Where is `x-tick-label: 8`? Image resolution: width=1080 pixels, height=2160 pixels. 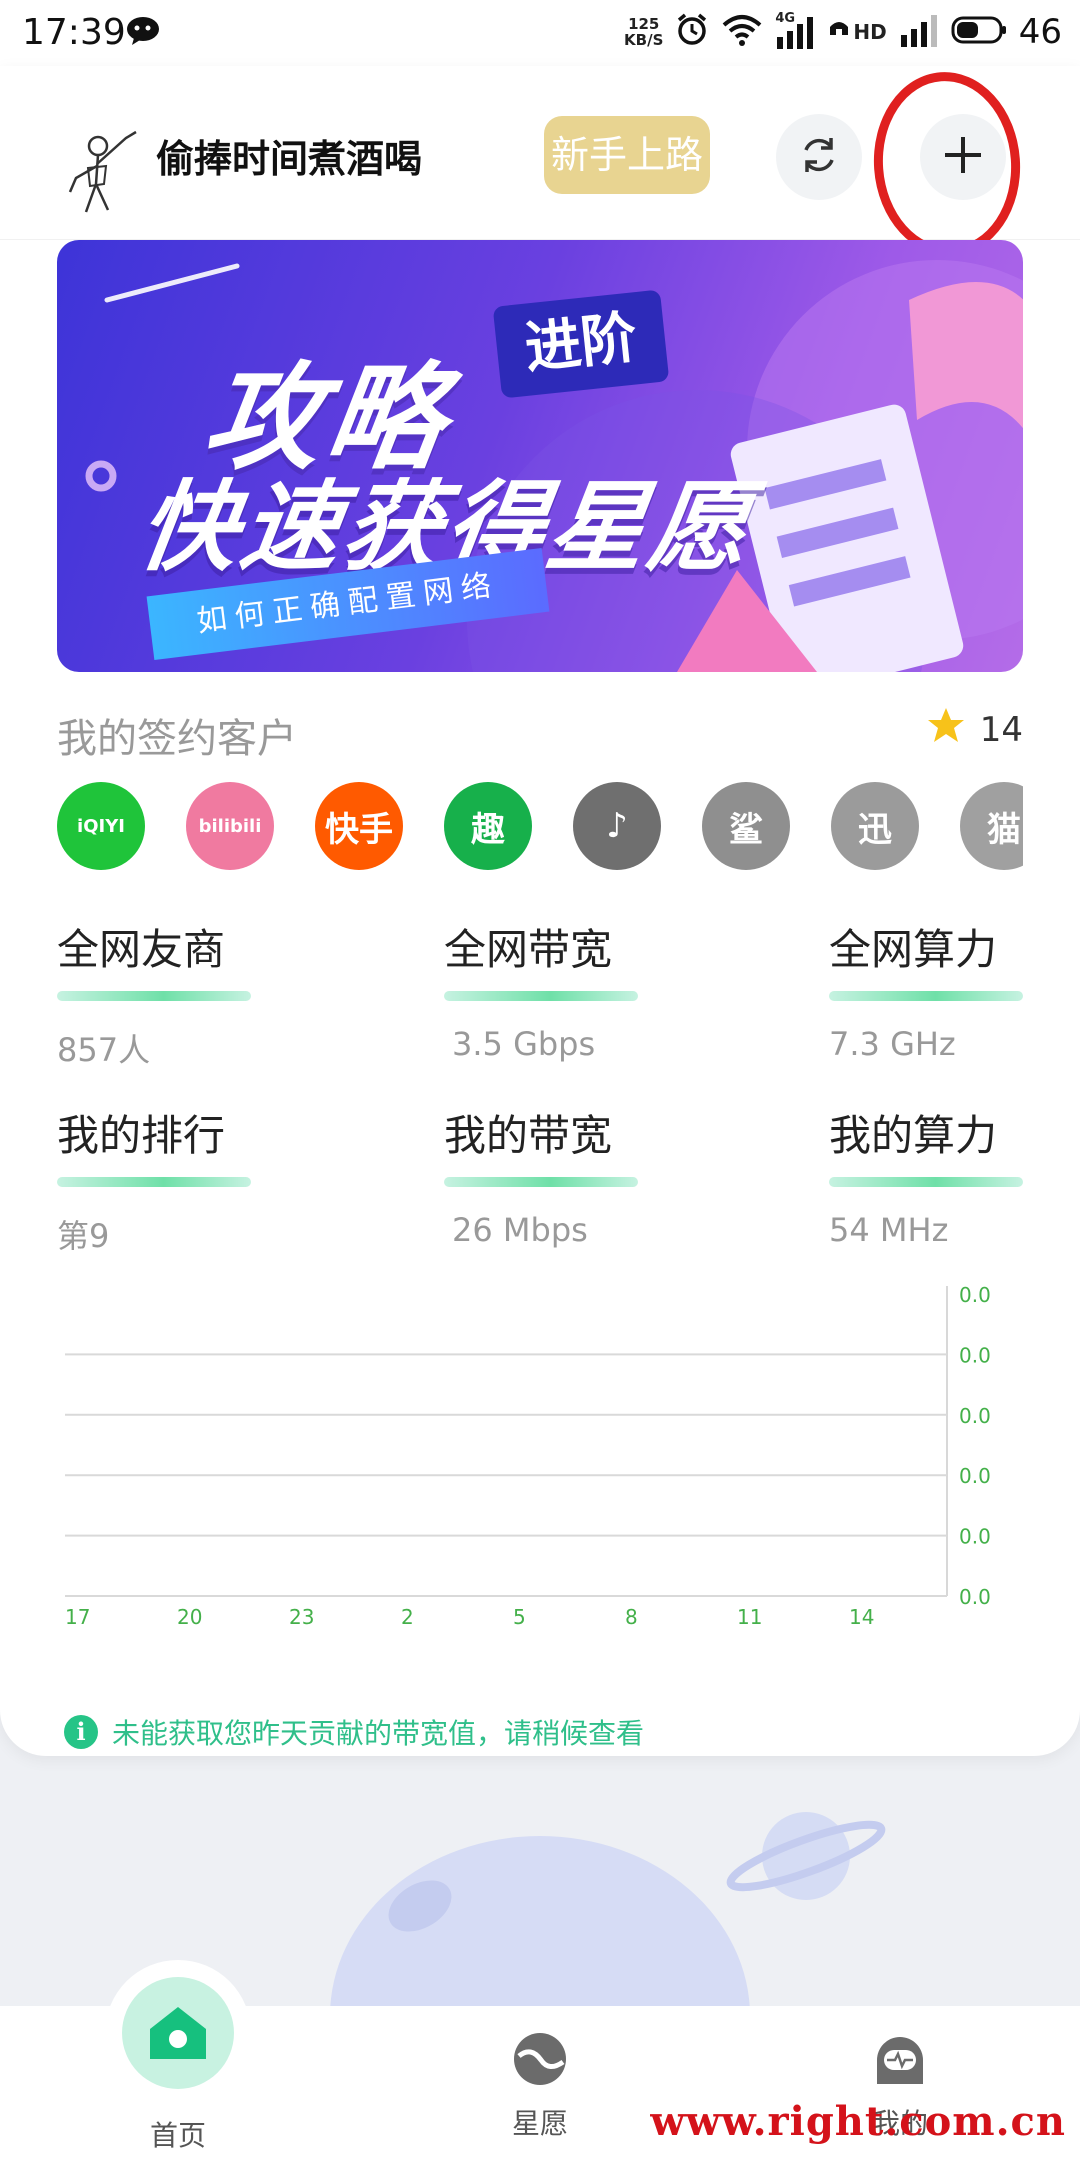 x-tick-label: 8 is located at coordinates (631, 1617).